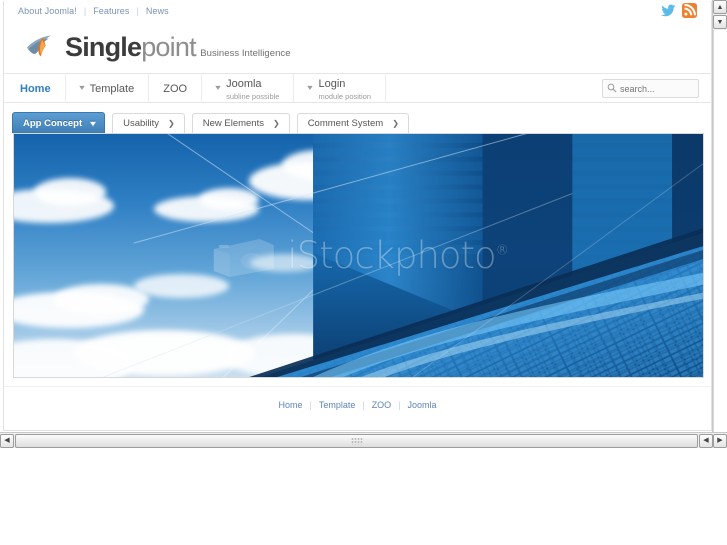 The image size is (727, 545). I want to click on top-navigation: About Joomla! | Features | News, so click(93, 11).